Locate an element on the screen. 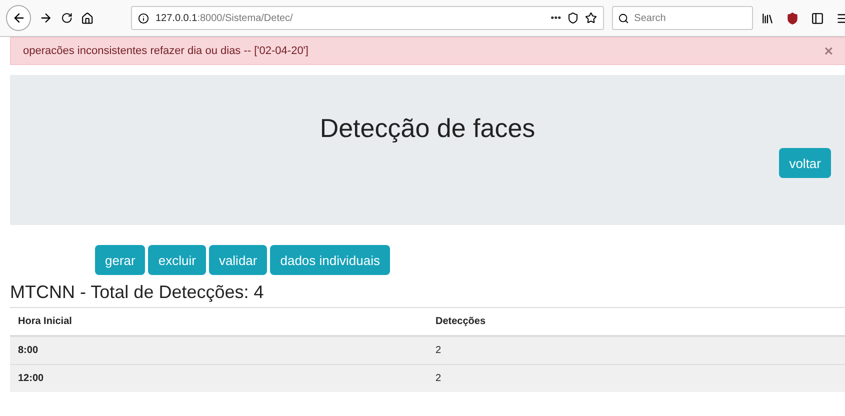 This screenshot has height=416, width=845. section-heading: MTCNN - Total de Detecções: 4 is located at coordinates (137, 292).